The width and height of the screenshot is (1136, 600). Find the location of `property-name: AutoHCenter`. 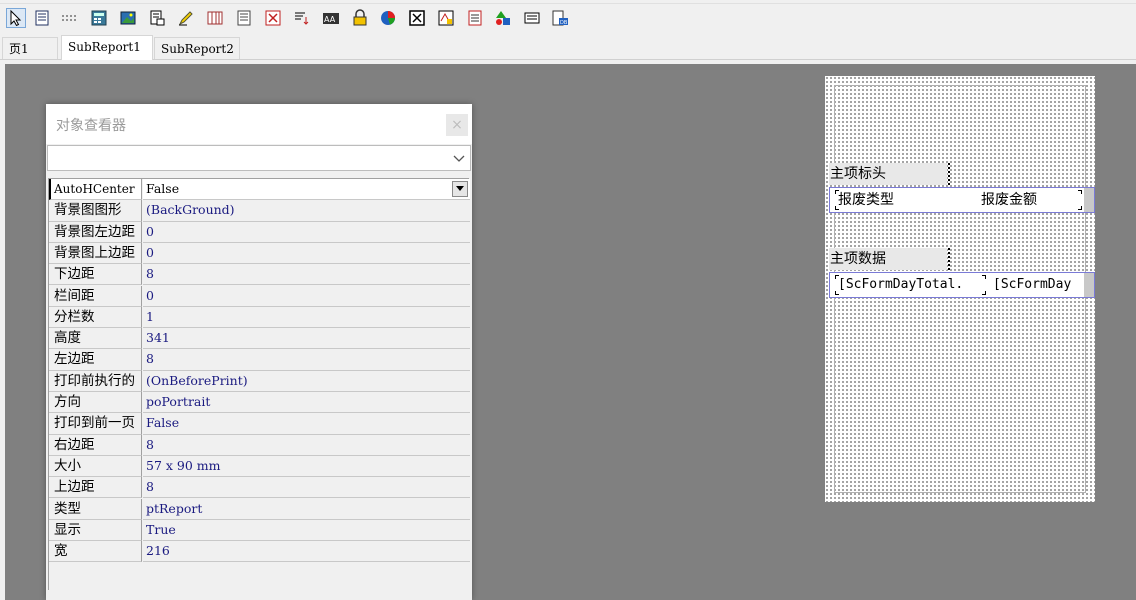

property-name: AutoHCenter is located at coordinates (95, 190).